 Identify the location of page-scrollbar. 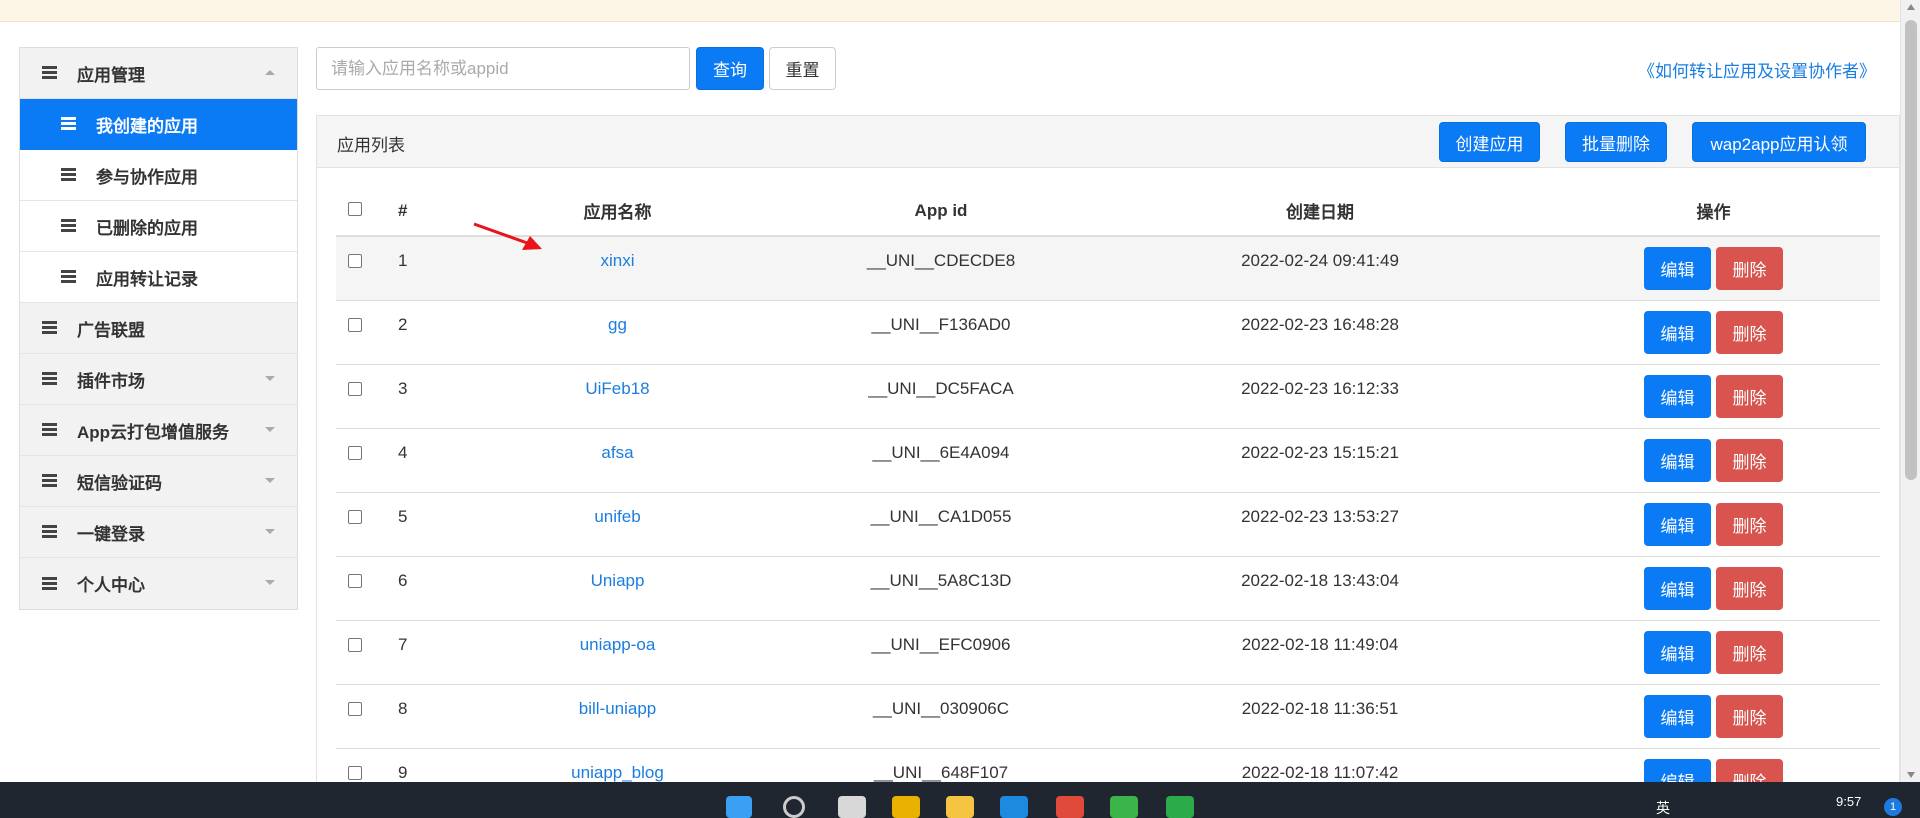
(1910, 391).